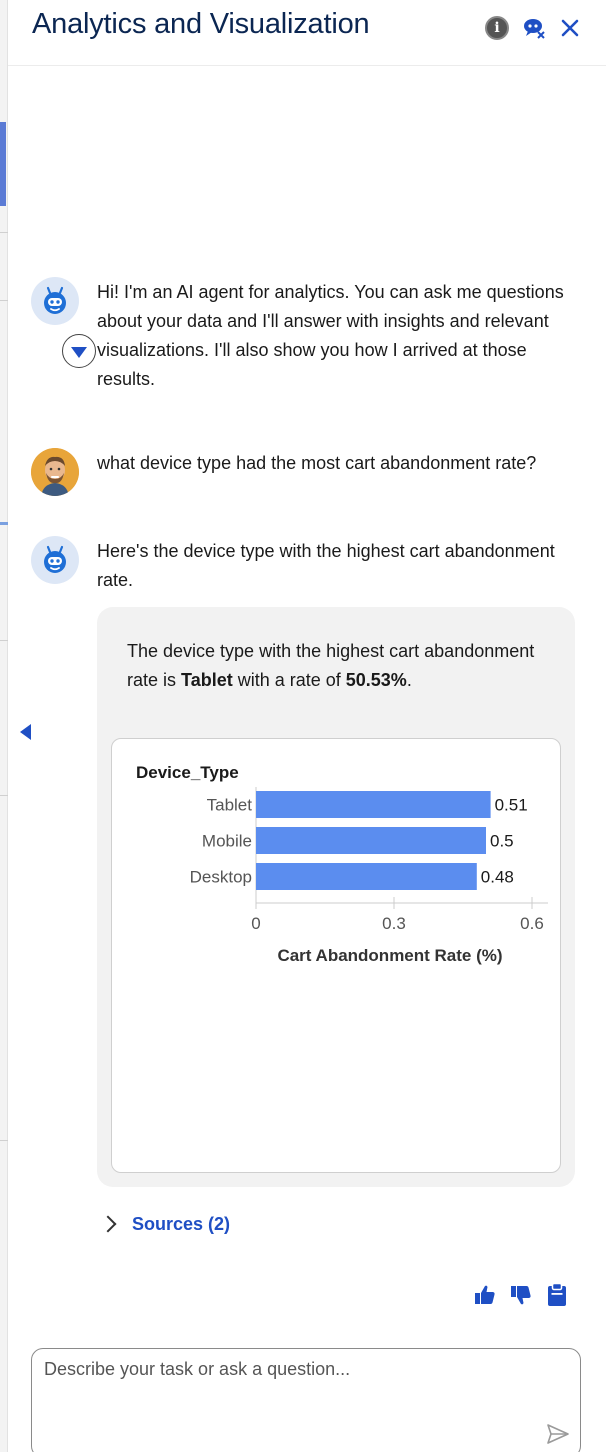 The image size is (606, 1452). What do you see at coordinates (4, 523) in the screenshot?
I see `background-highlight` at bounding box center [4, 523].